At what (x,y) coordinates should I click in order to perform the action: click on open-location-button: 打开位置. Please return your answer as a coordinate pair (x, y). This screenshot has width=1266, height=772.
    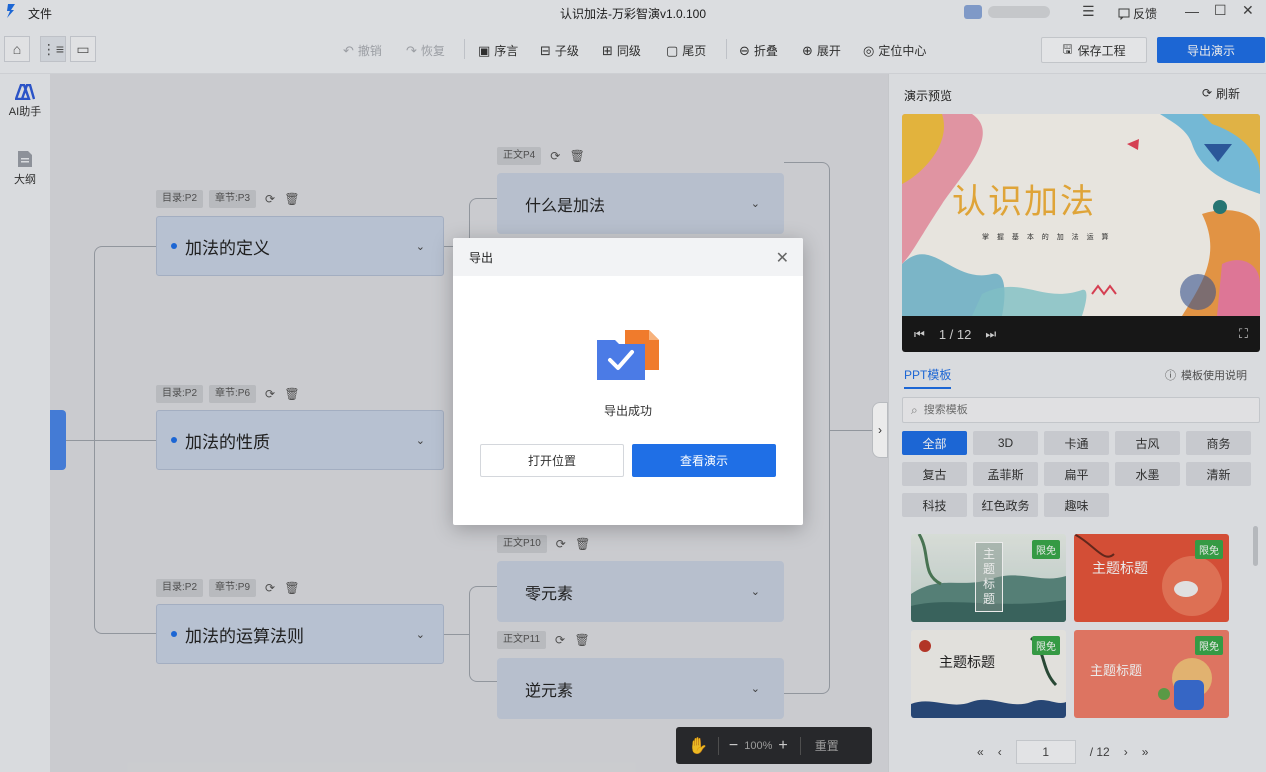
    Looking at the image, I should click on (552, 460).